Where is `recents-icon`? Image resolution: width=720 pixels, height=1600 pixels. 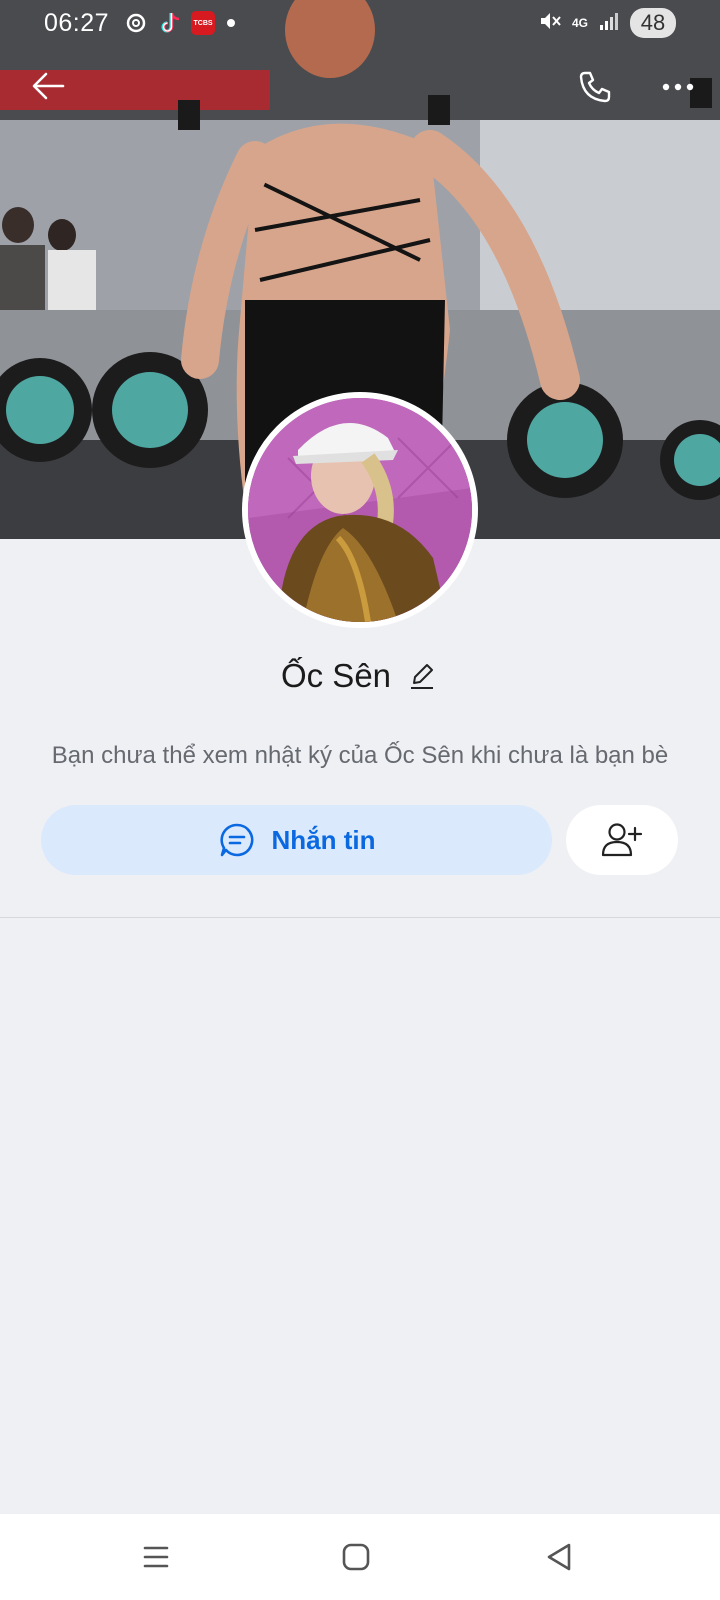
recents-icon is located at coordinates (156, 1557).